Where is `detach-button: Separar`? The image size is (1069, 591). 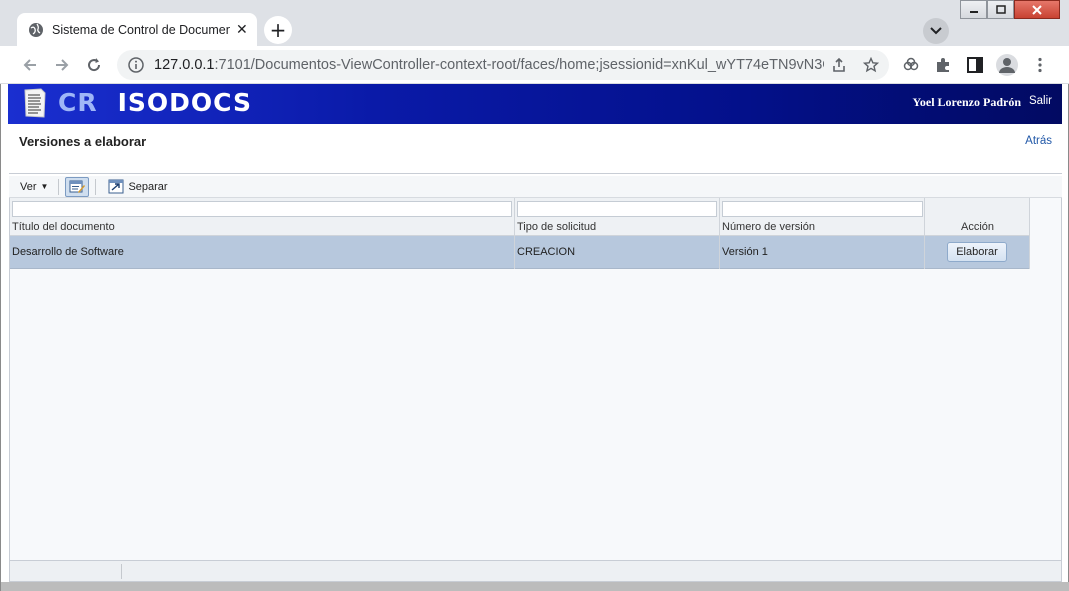
detach-button: Separar is located at coordinates (138, 186).